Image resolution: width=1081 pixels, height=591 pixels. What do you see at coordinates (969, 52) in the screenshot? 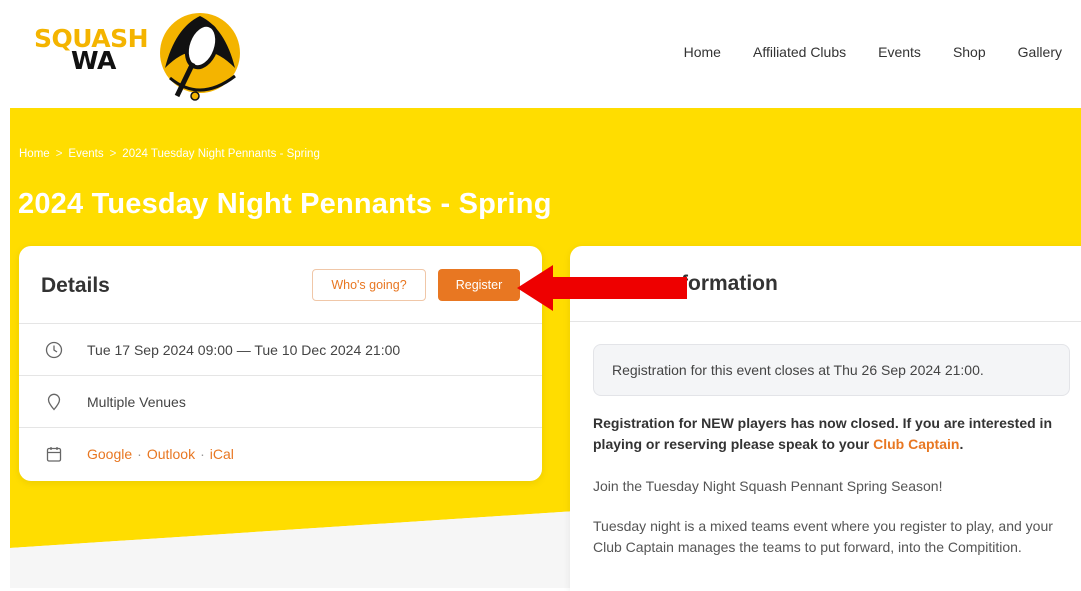
I see `nav-shop: Shop` at bounding box center [969, 52].